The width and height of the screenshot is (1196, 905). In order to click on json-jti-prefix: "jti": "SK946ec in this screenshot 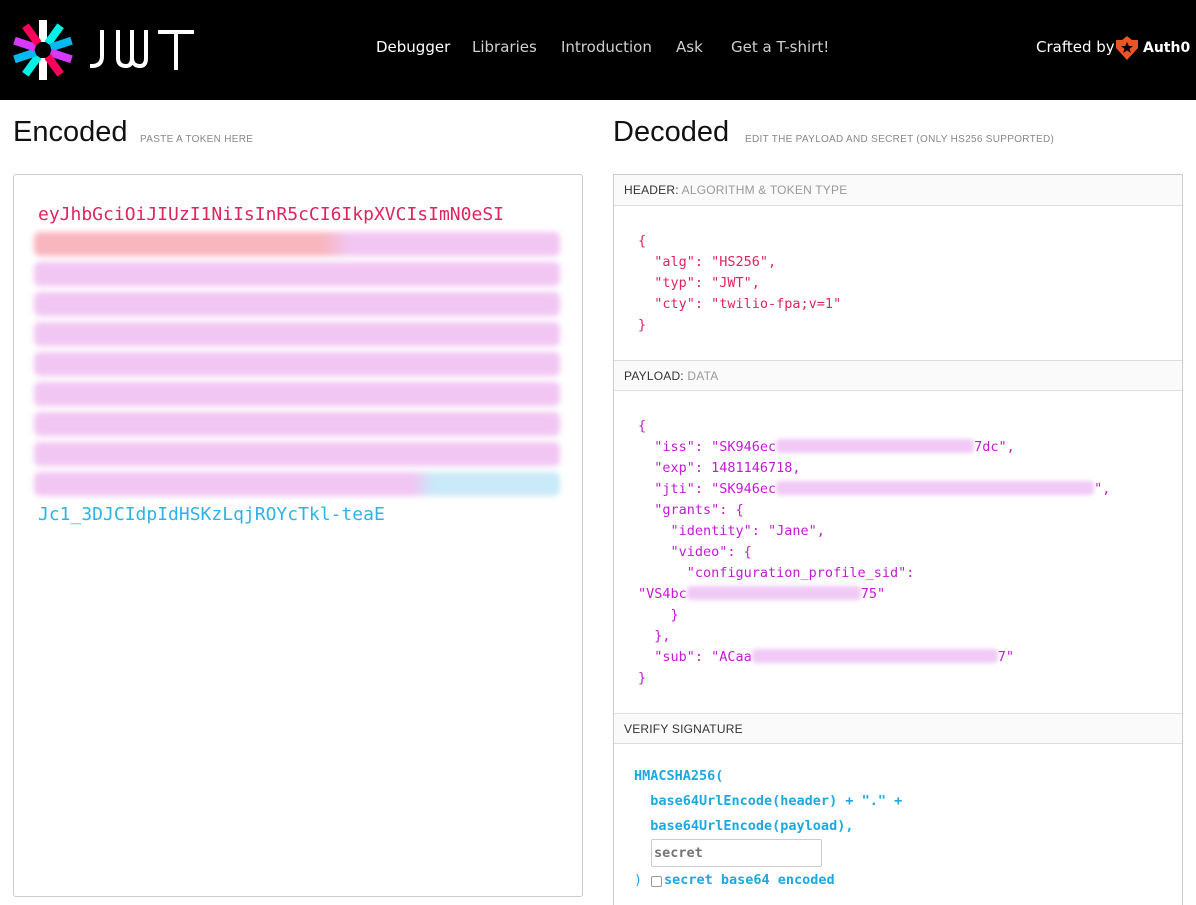, I will do `click(707, 489)`.